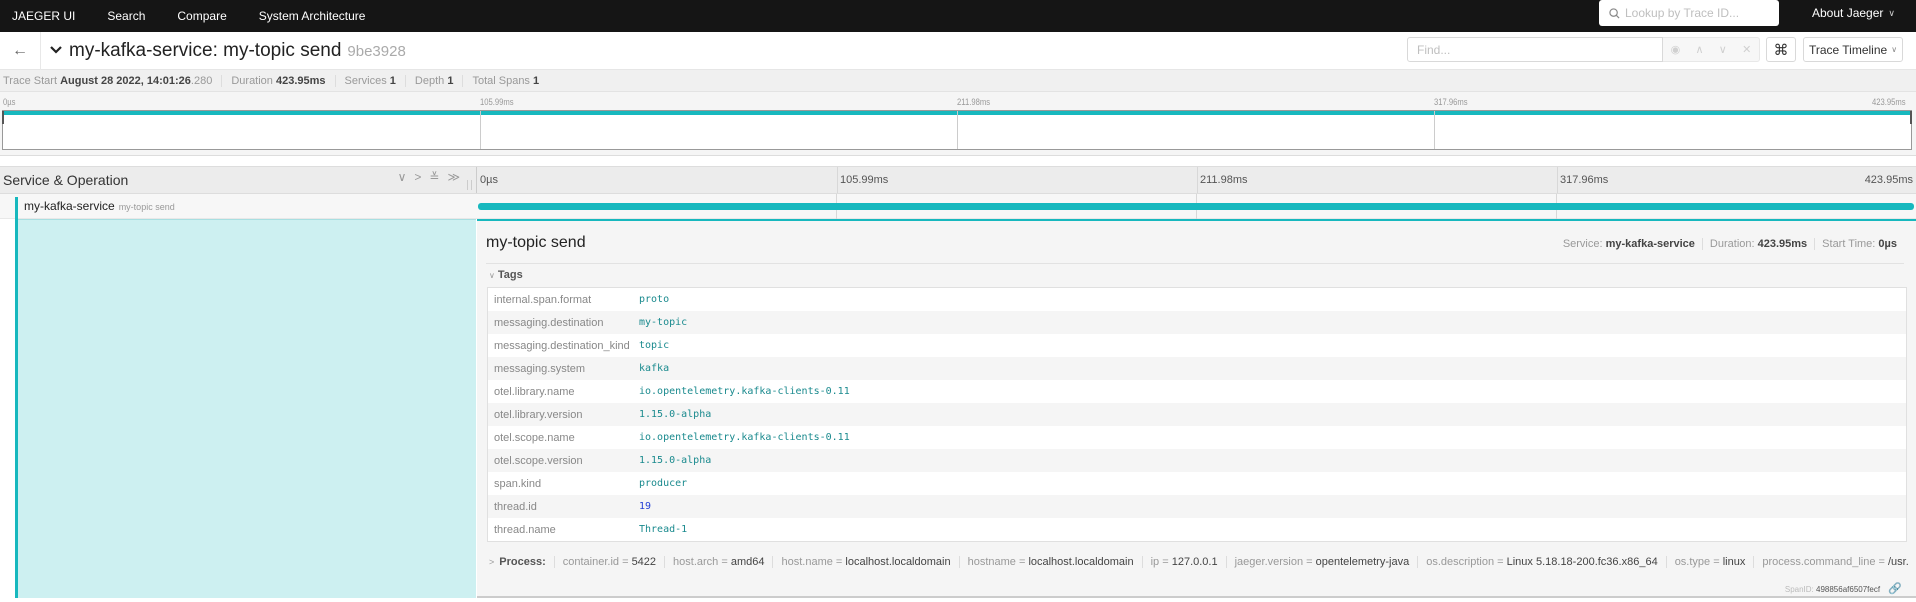  Describe the element at coordinates (1197, 368) in the screenshot. I see `tag-row: messaging.system kafka` at that location.